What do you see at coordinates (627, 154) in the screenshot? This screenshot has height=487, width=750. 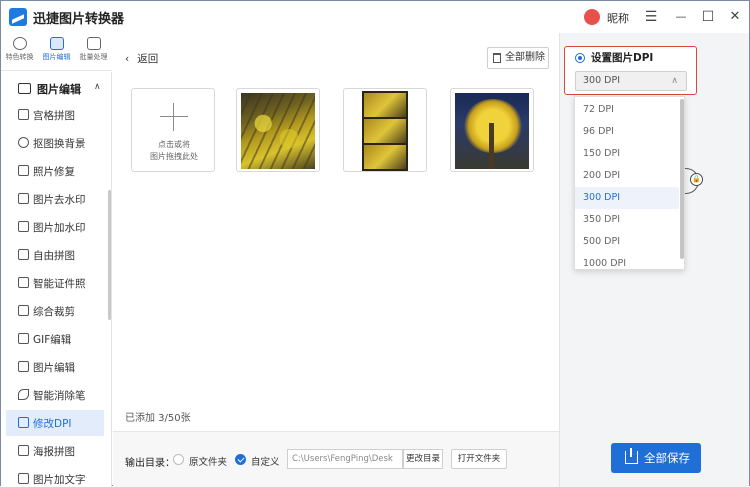 I see `dpi-option: 150 DPI` at bounding box center [627, 154].